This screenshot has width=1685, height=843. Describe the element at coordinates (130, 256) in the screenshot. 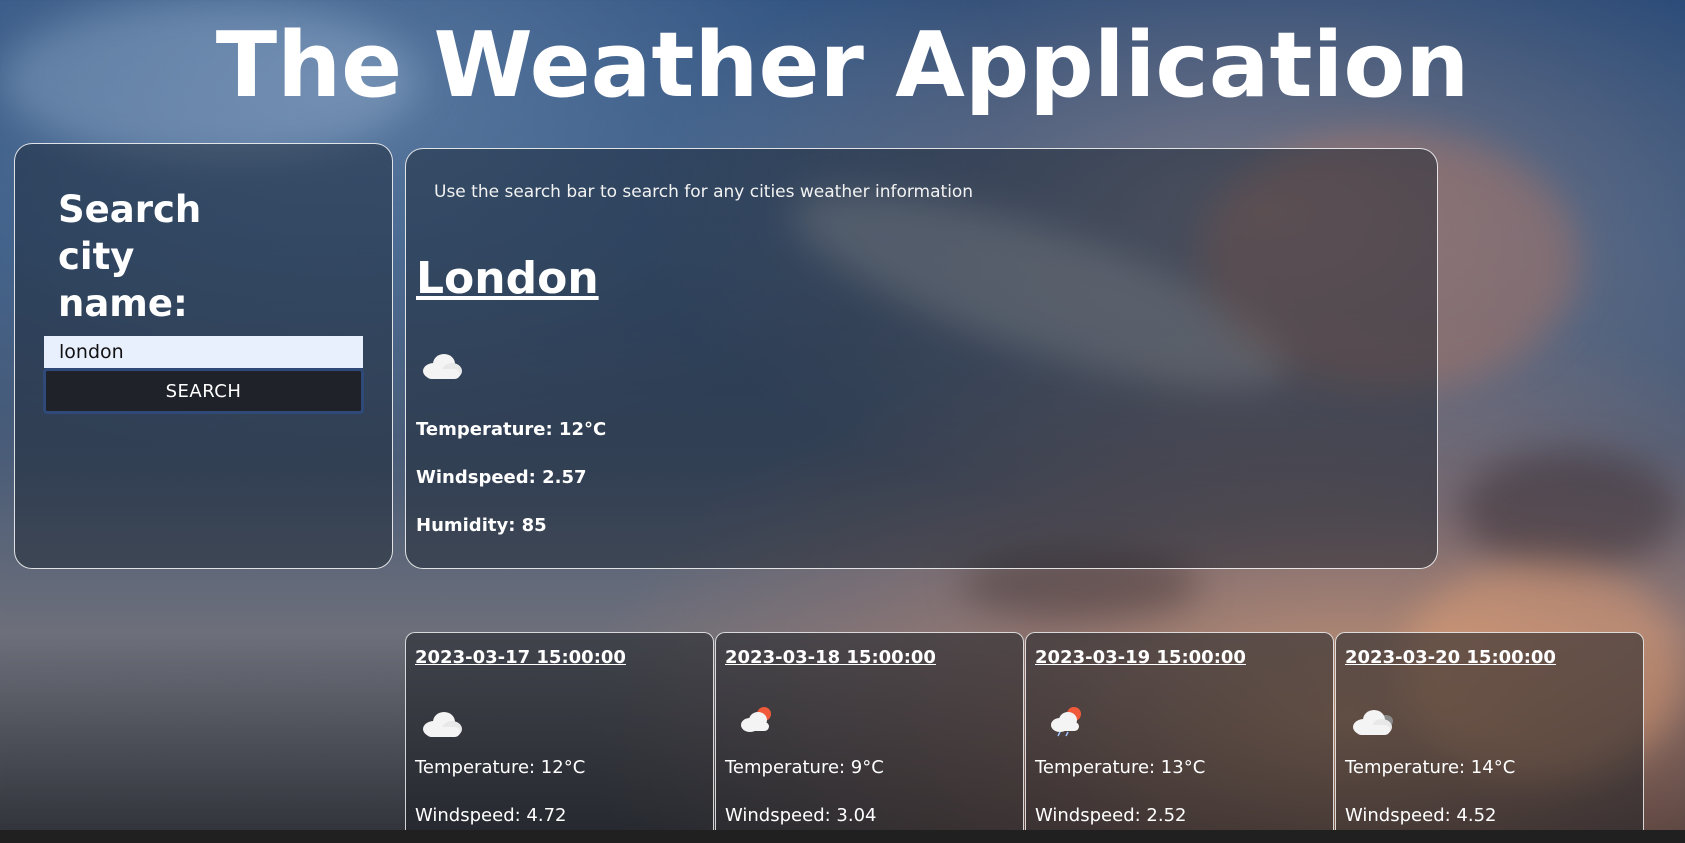

I see `search-label: Search city name:` at that location.